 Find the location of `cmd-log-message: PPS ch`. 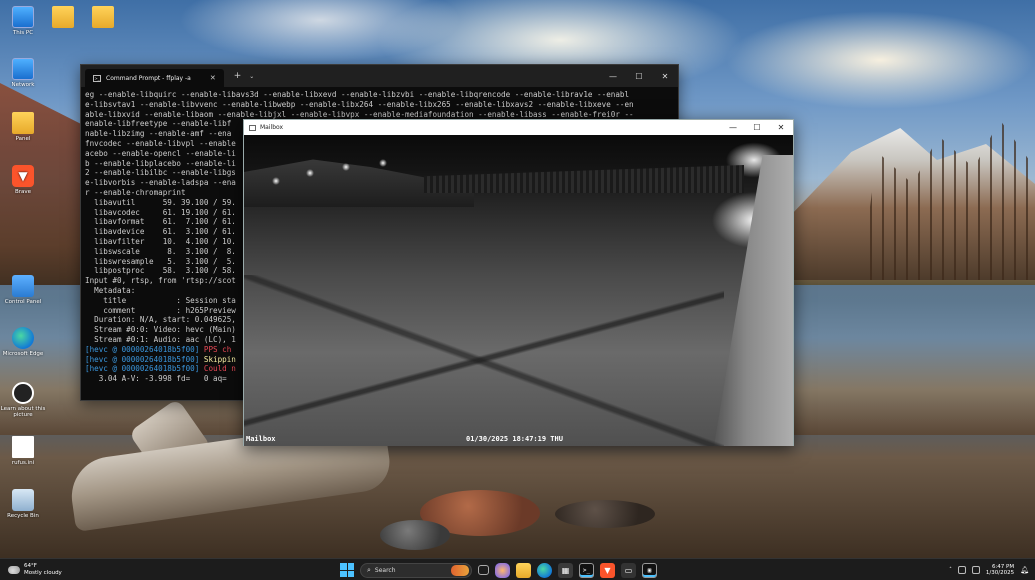

cmd-log-message: PPS ch is located at coordinates (217, 349).